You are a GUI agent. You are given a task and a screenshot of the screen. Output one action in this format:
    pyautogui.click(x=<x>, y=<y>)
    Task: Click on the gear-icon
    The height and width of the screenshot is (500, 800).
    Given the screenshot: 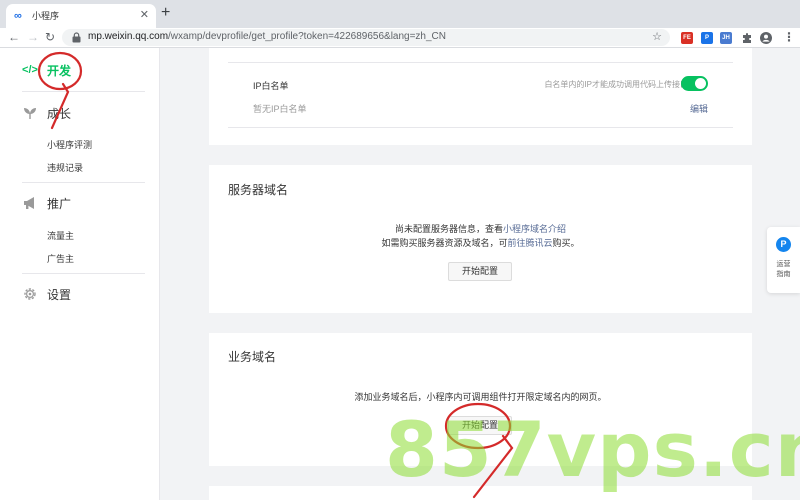 What is the action you would take?
    pyautogui.click(x=30, y=294)
    